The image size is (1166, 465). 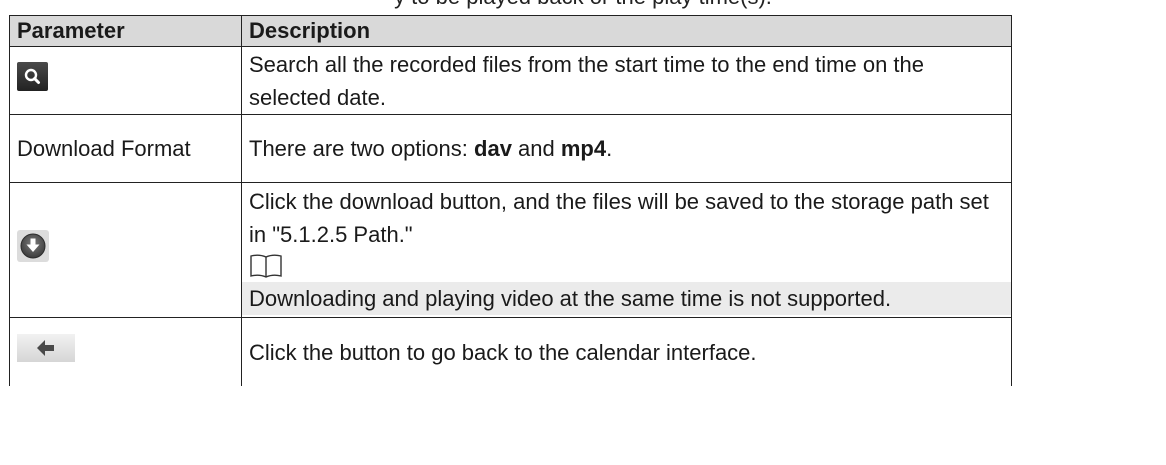 I want to click on header-description: Description, so click(x=626, y=31).